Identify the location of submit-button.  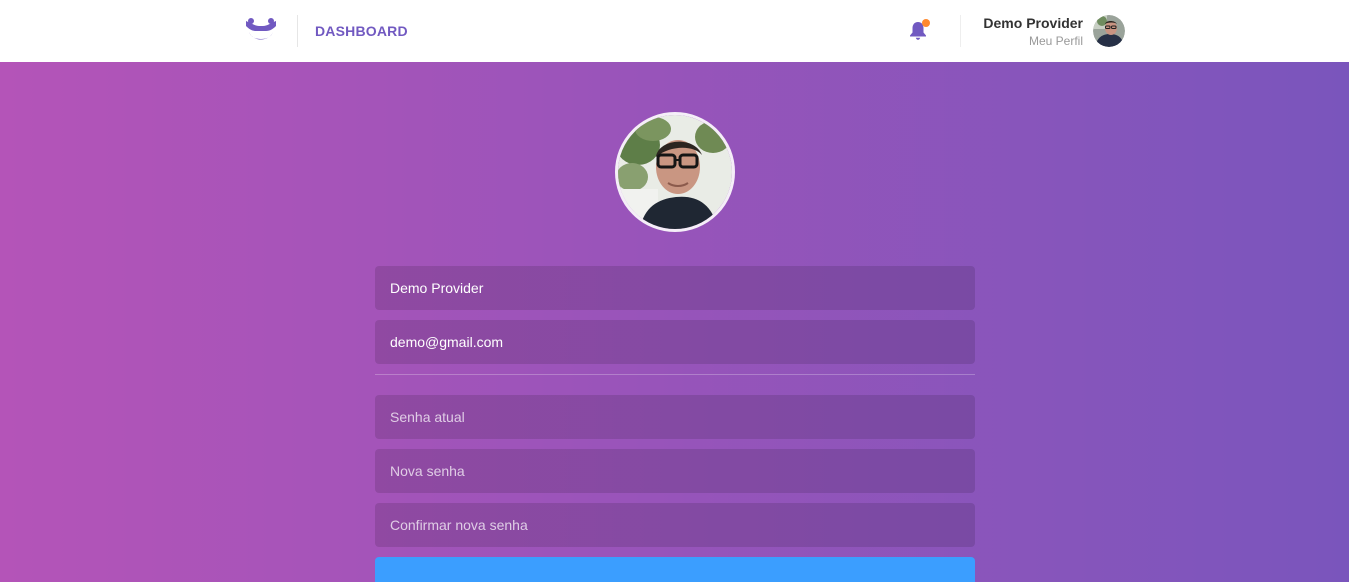
(675, 569).